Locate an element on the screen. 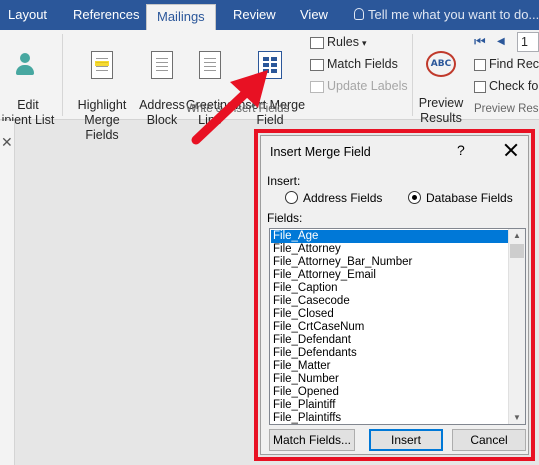  preview-results-button: ABC Preview Results is located at coordinates (441, 77).